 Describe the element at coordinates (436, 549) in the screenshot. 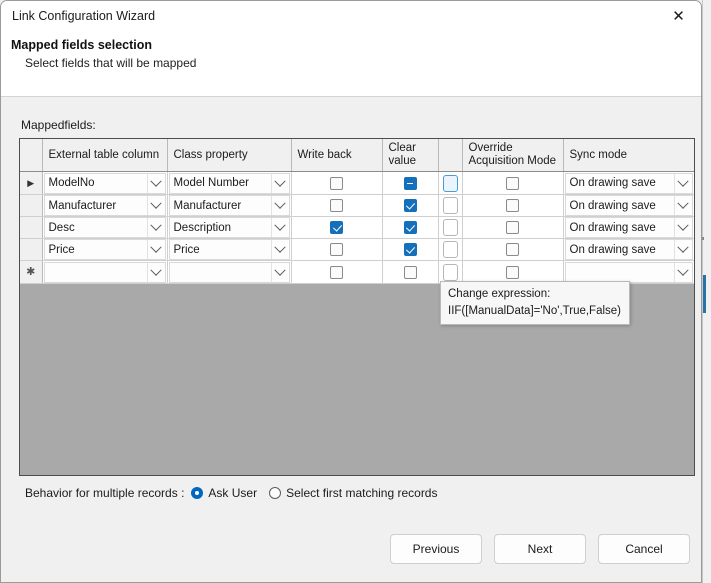

I see `previous-button: Previous` at that location.